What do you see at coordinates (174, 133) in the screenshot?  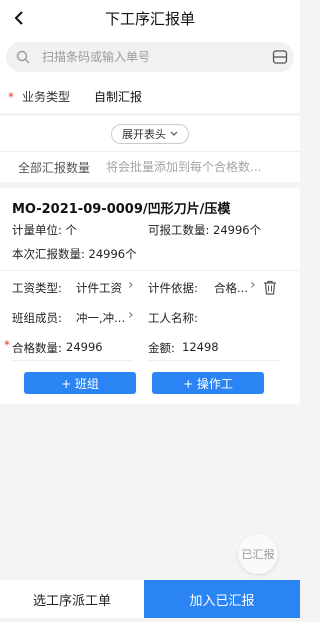 I see `chevron-down-icon` at bounding box center [174, 133].